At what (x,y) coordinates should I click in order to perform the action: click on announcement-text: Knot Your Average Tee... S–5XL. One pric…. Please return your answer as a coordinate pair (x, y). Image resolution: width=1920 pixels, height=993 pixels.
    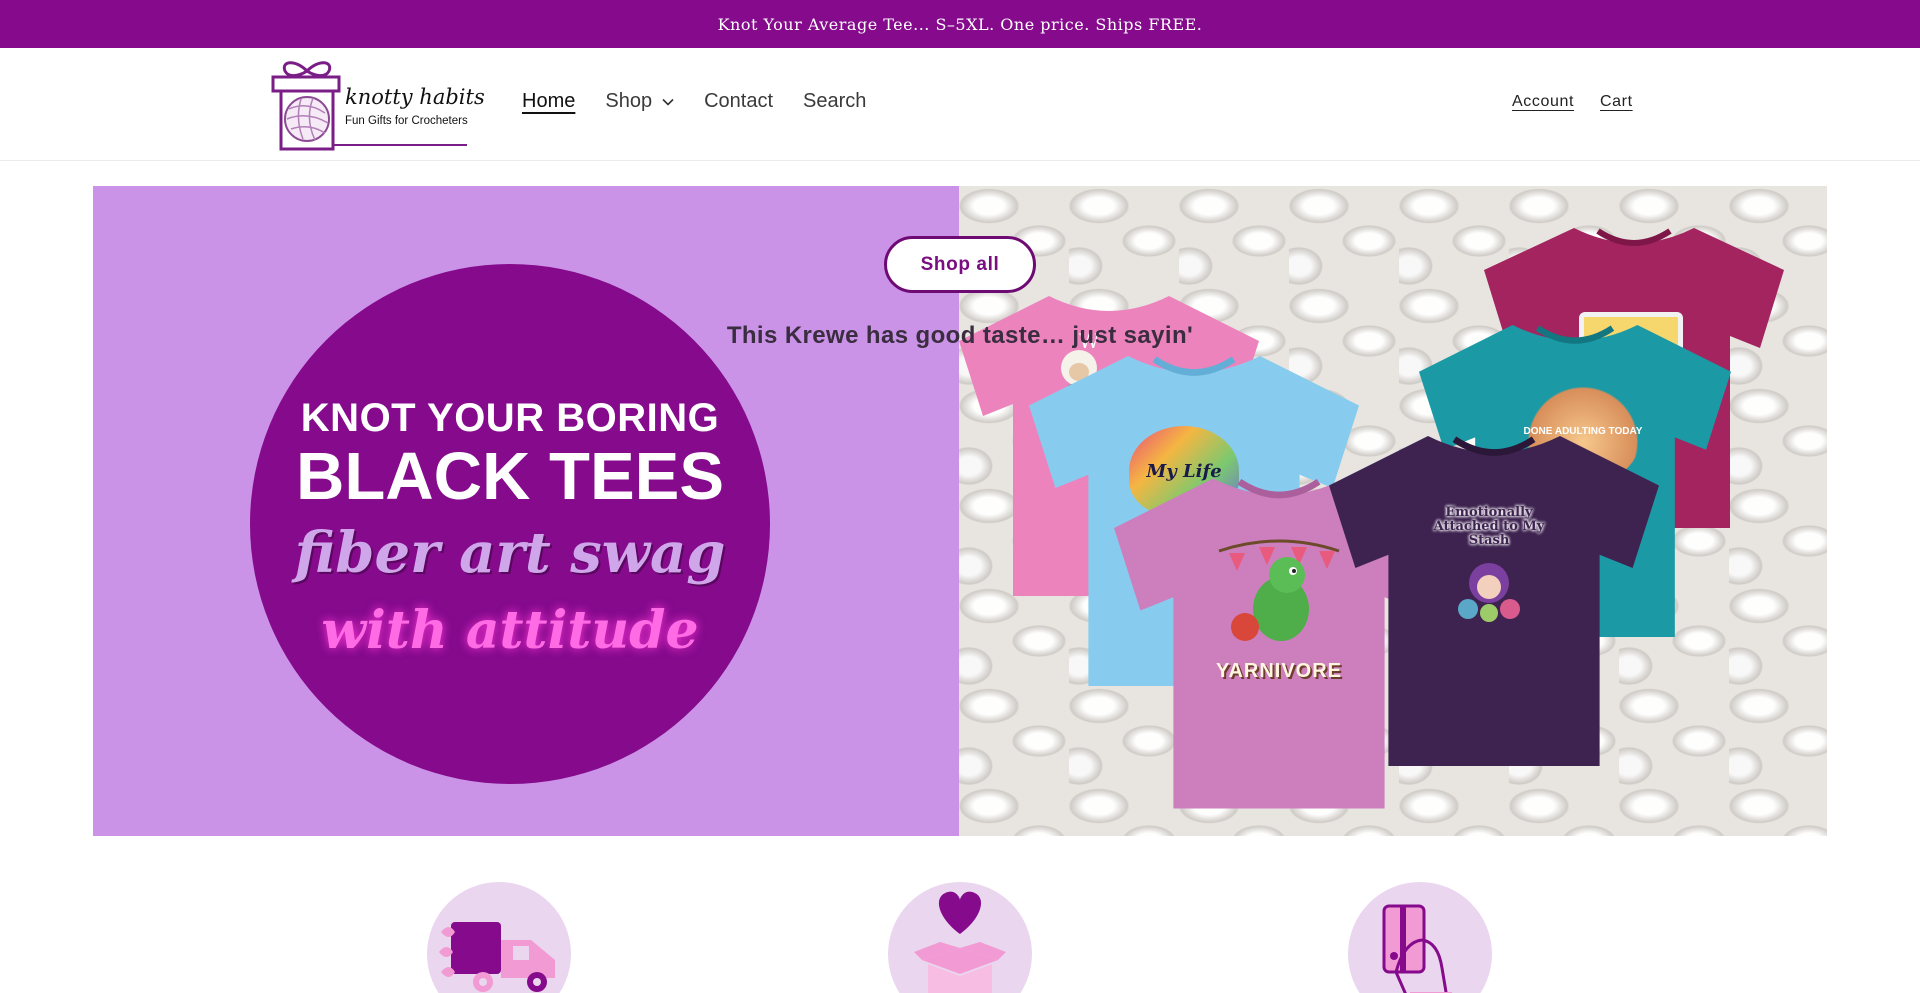
    Looking at the image, I should click on (960, 24).